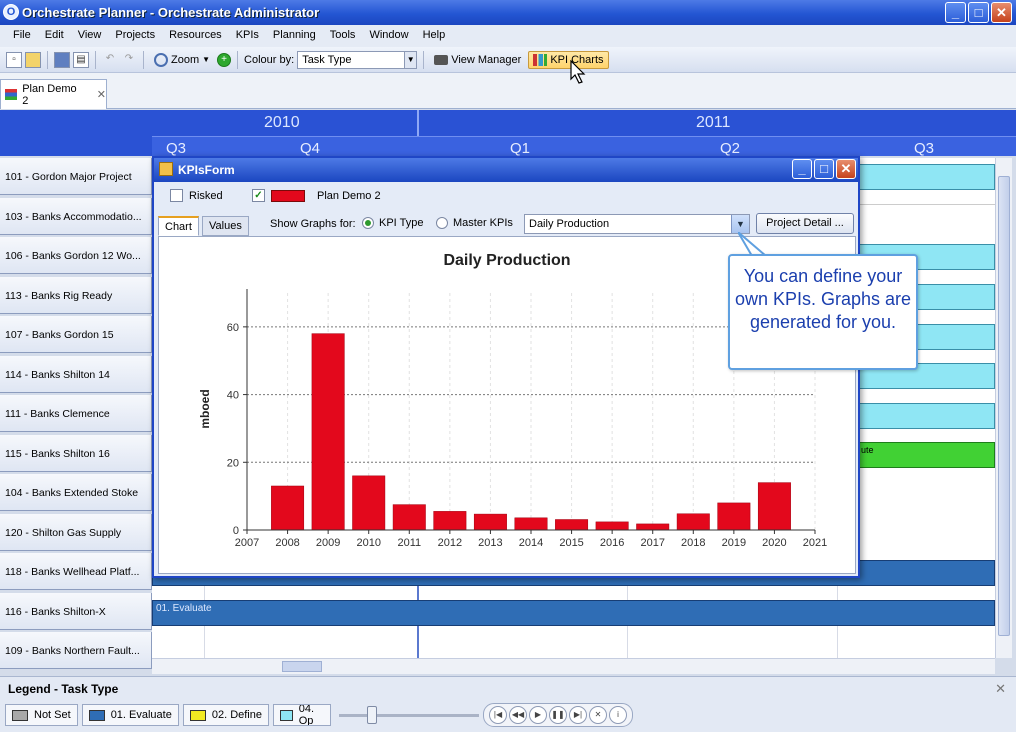 This screenshot has width=1016, height=732. What do you see at coordinates (531, 543) in the screenshot?
I see `x-tick-label: 2014` at bounding box center [531, 543].